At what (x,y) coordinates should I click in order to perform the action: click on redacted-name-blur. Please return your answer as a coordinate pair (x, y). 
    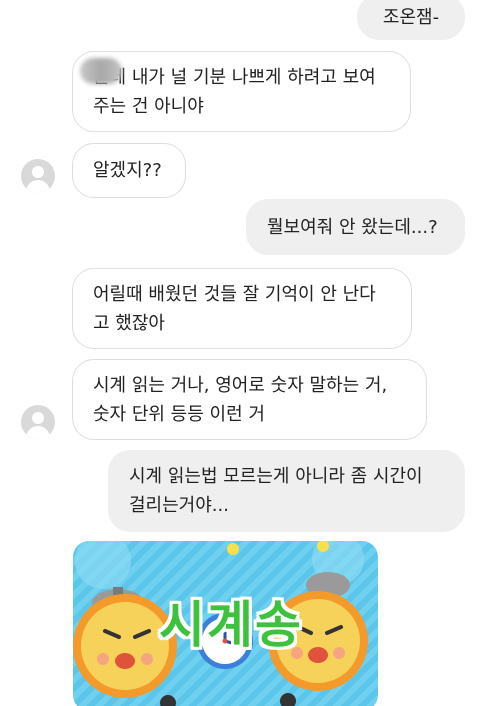
    Looking at the image, I should click on (101, 71).